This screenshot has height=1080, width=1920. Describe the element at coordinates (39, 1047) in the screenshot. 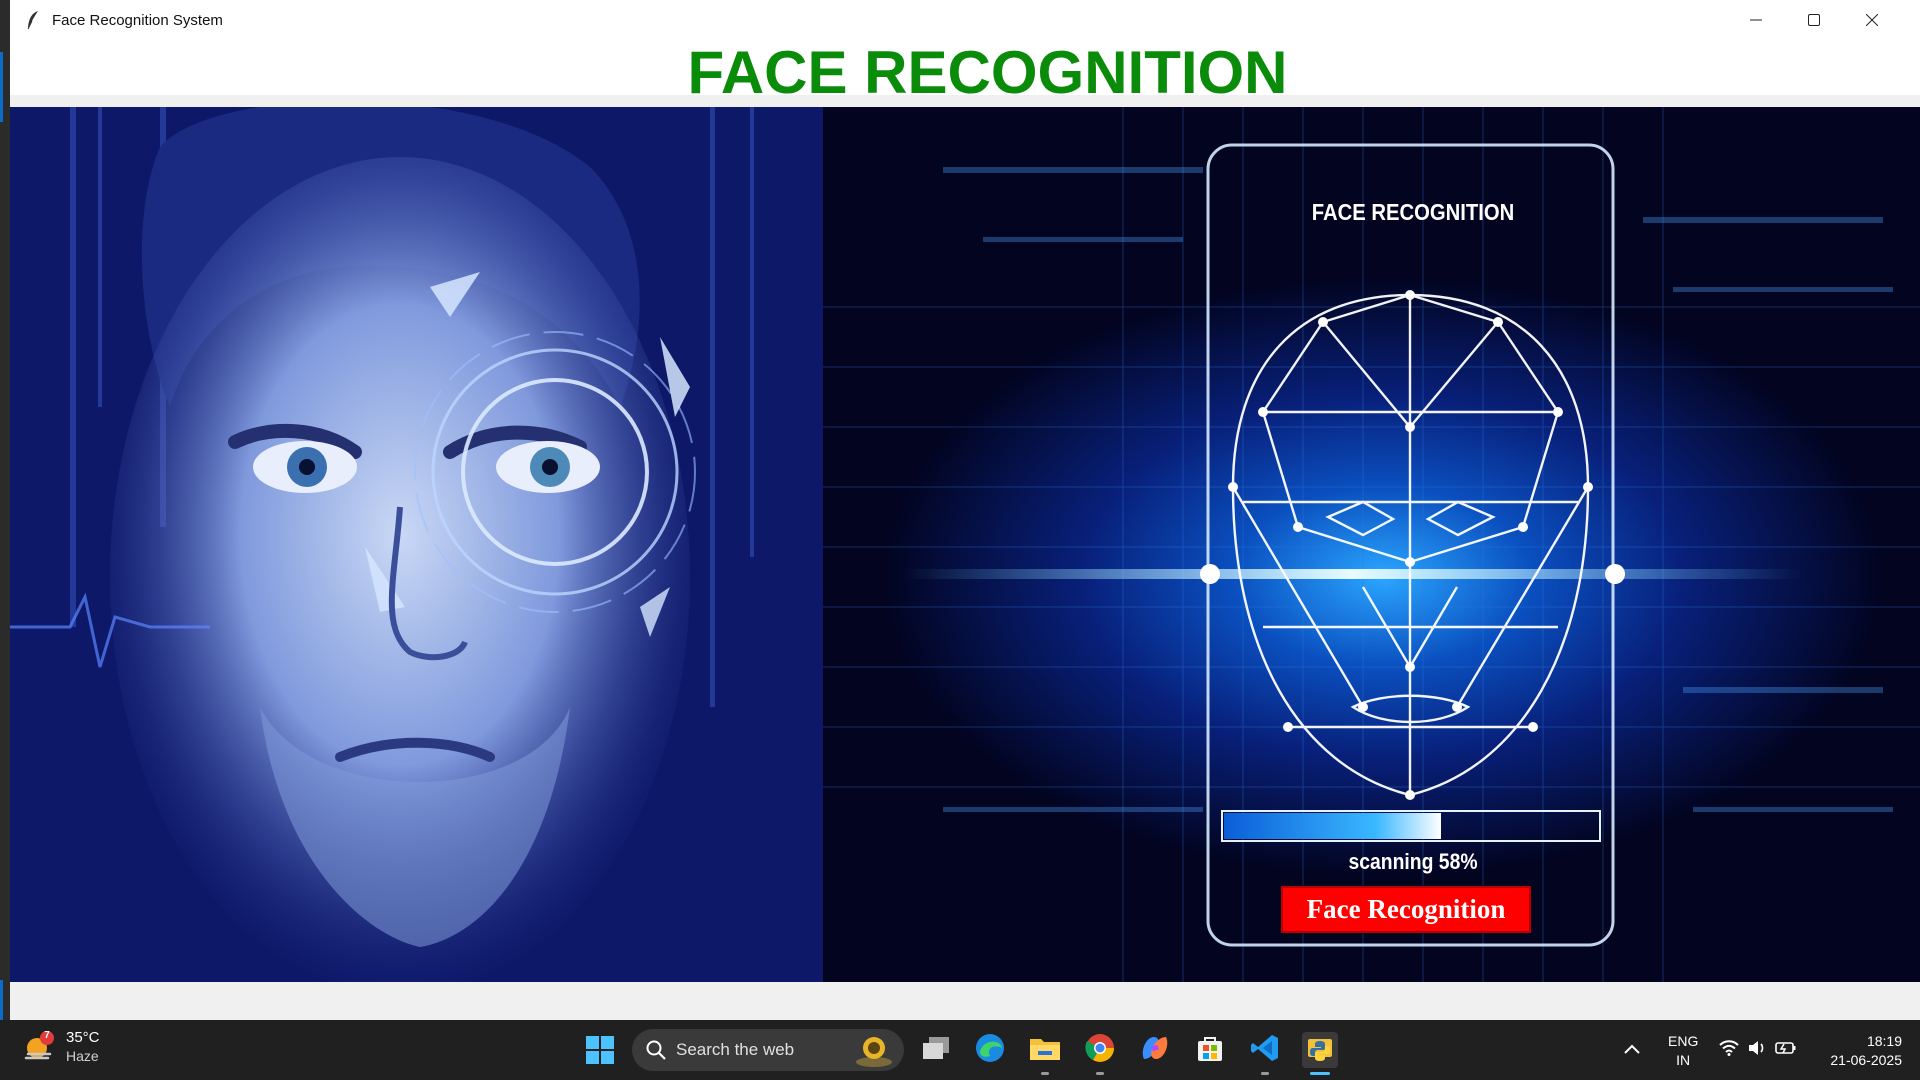

I see `weather-icon: 7` at that location.